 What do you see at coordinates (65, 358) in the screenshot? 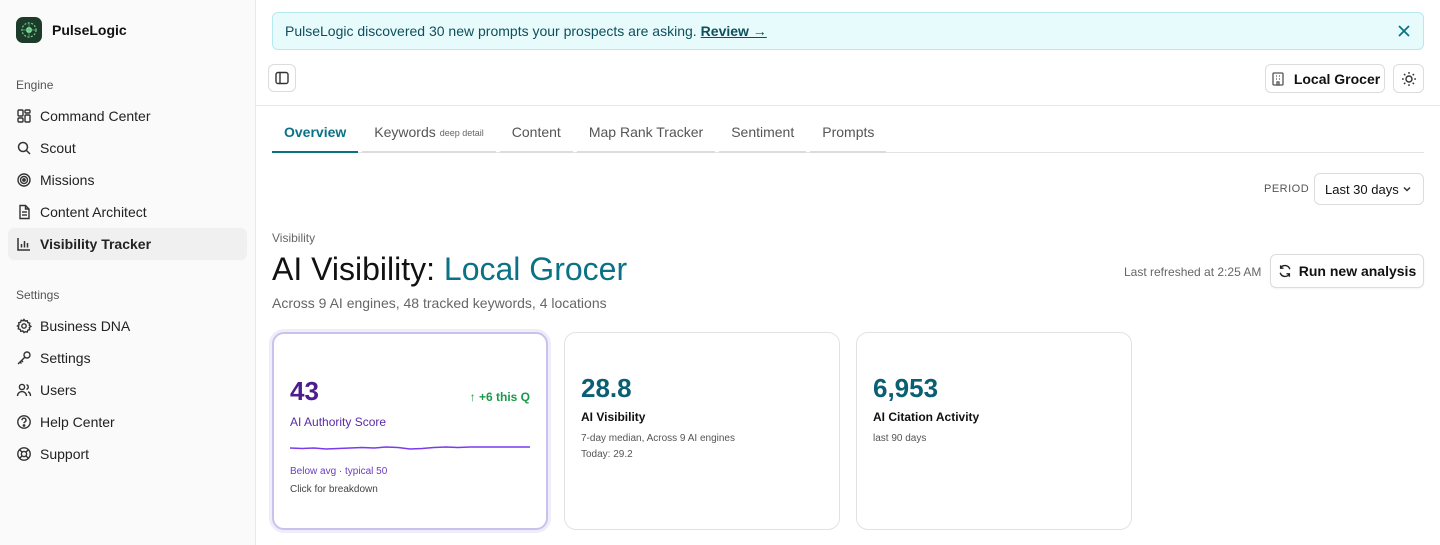
I see `sidebar-item-label: Settings` at bounding box center [65, 358].